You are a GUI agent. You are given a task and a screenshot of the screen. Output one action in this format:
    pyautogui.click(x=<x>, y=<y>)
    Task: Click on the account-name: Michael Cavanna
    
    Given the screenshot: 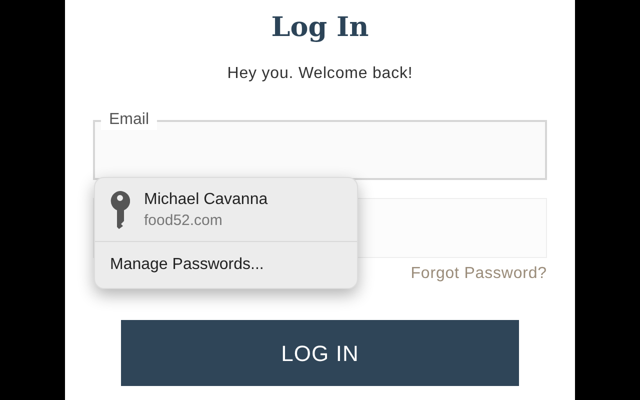 What is the action you would take?
    pyautogui.click(x=206, y=200)
    